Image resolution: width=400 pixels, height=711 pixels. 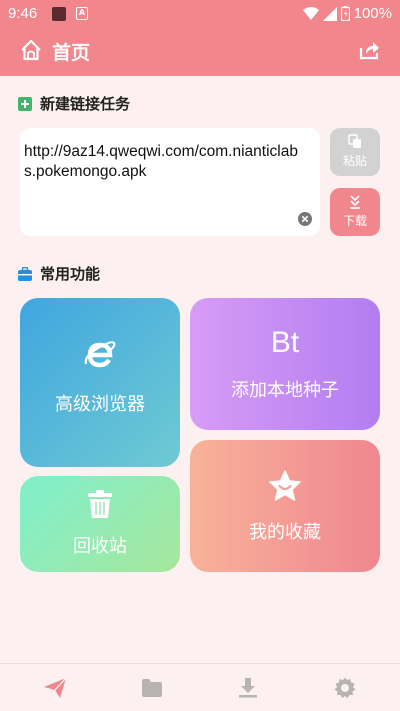 What do you see at coordinates (100, 504) in the screenshot?
I see `trash-icon` at bounding box center [100, 504].